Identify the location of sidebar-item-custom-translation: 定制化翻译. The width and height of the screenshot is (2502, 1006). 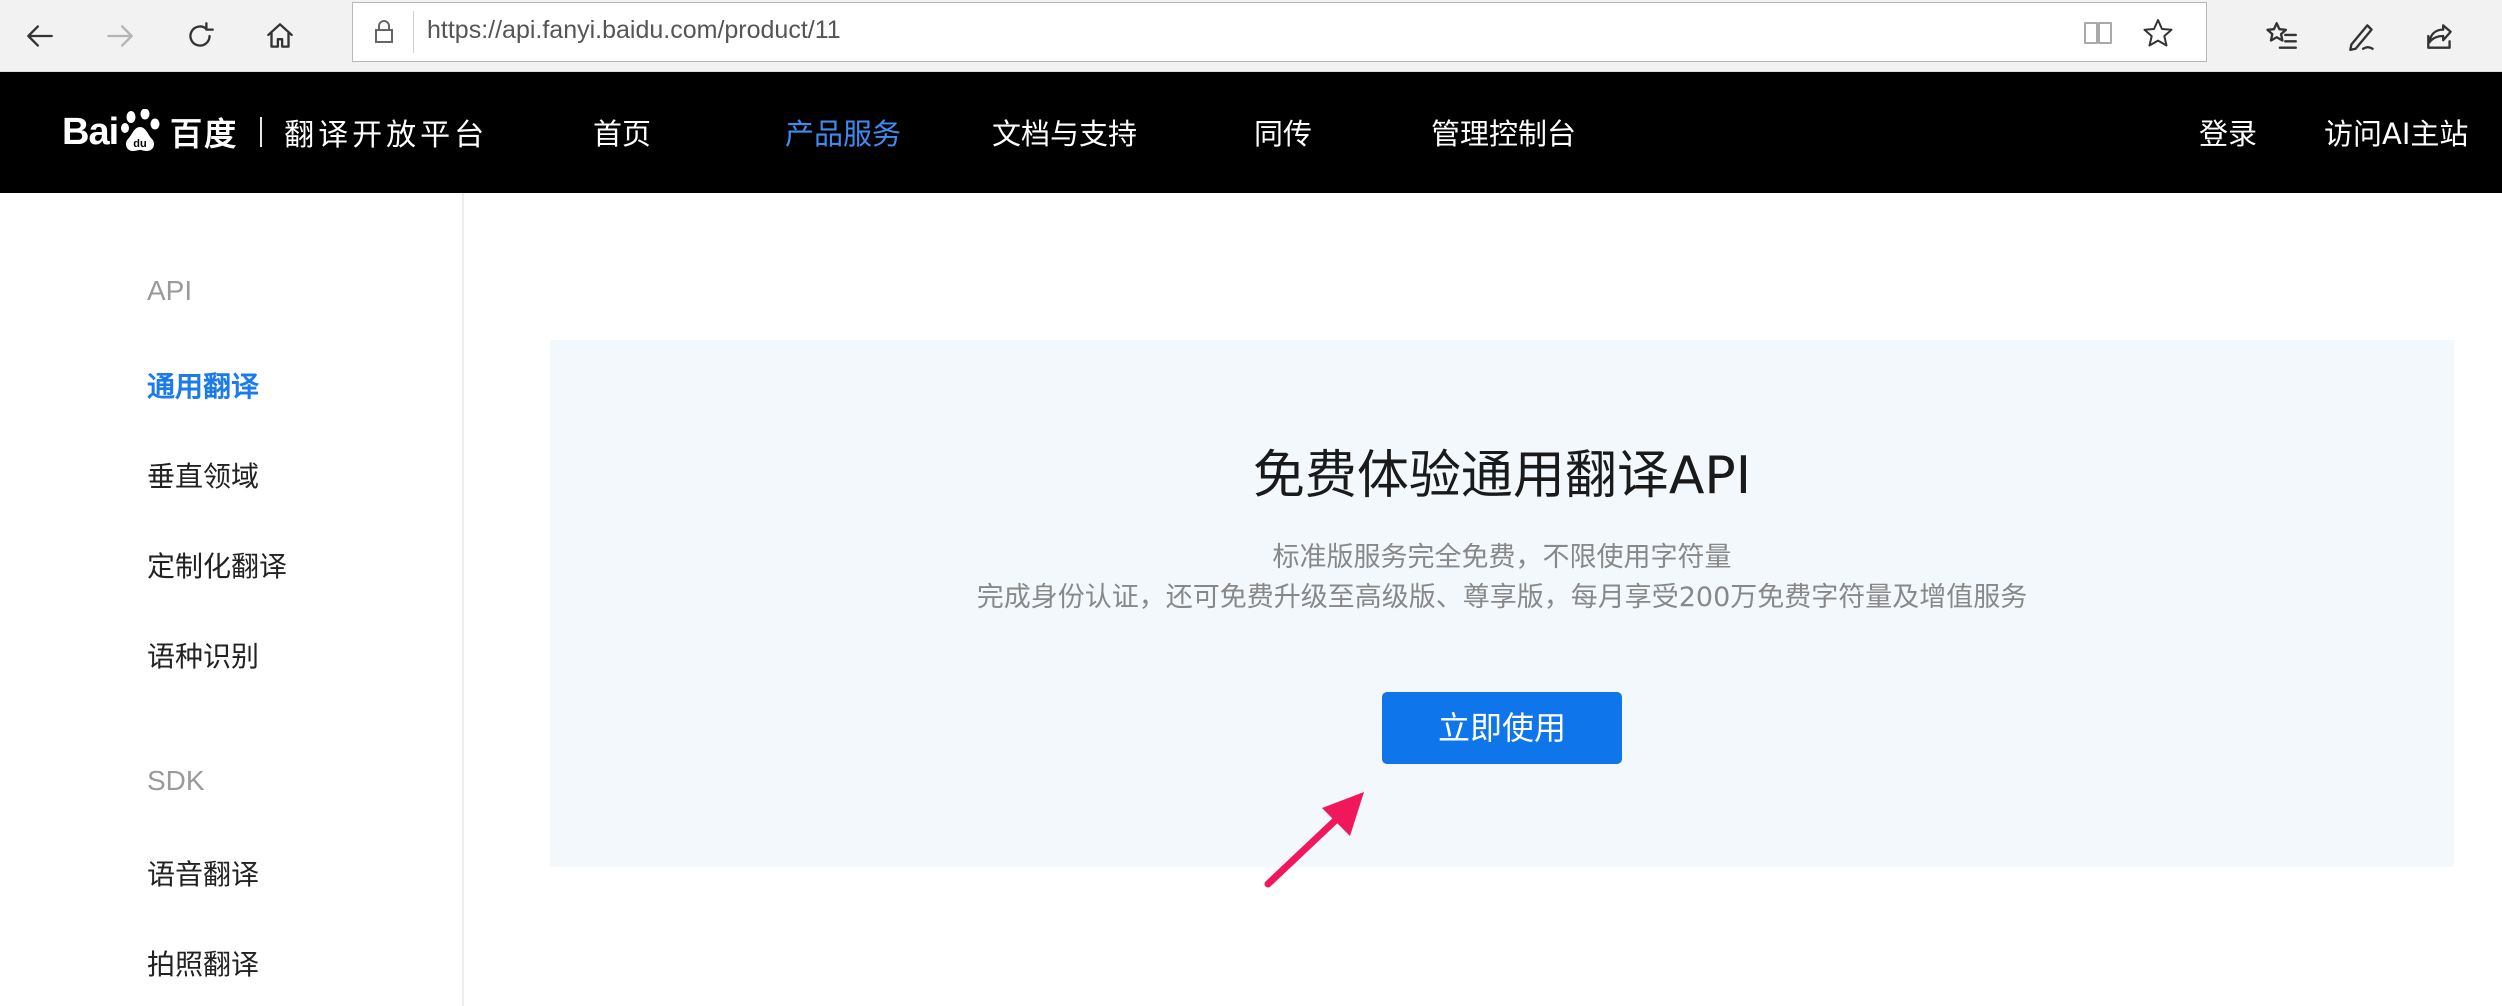
(217, 565).